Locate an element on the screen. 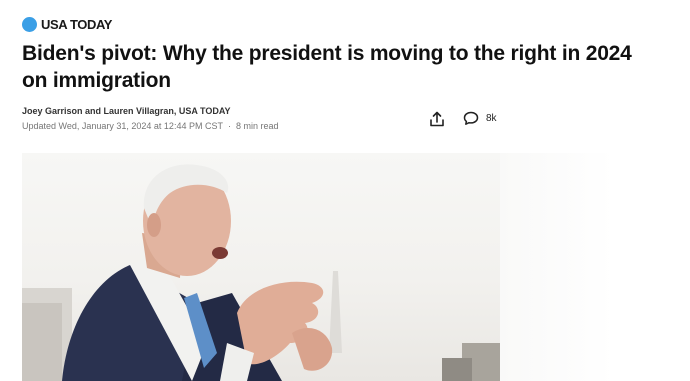 The image size is (690, 381). share-button is located at coordinates (437, 119).